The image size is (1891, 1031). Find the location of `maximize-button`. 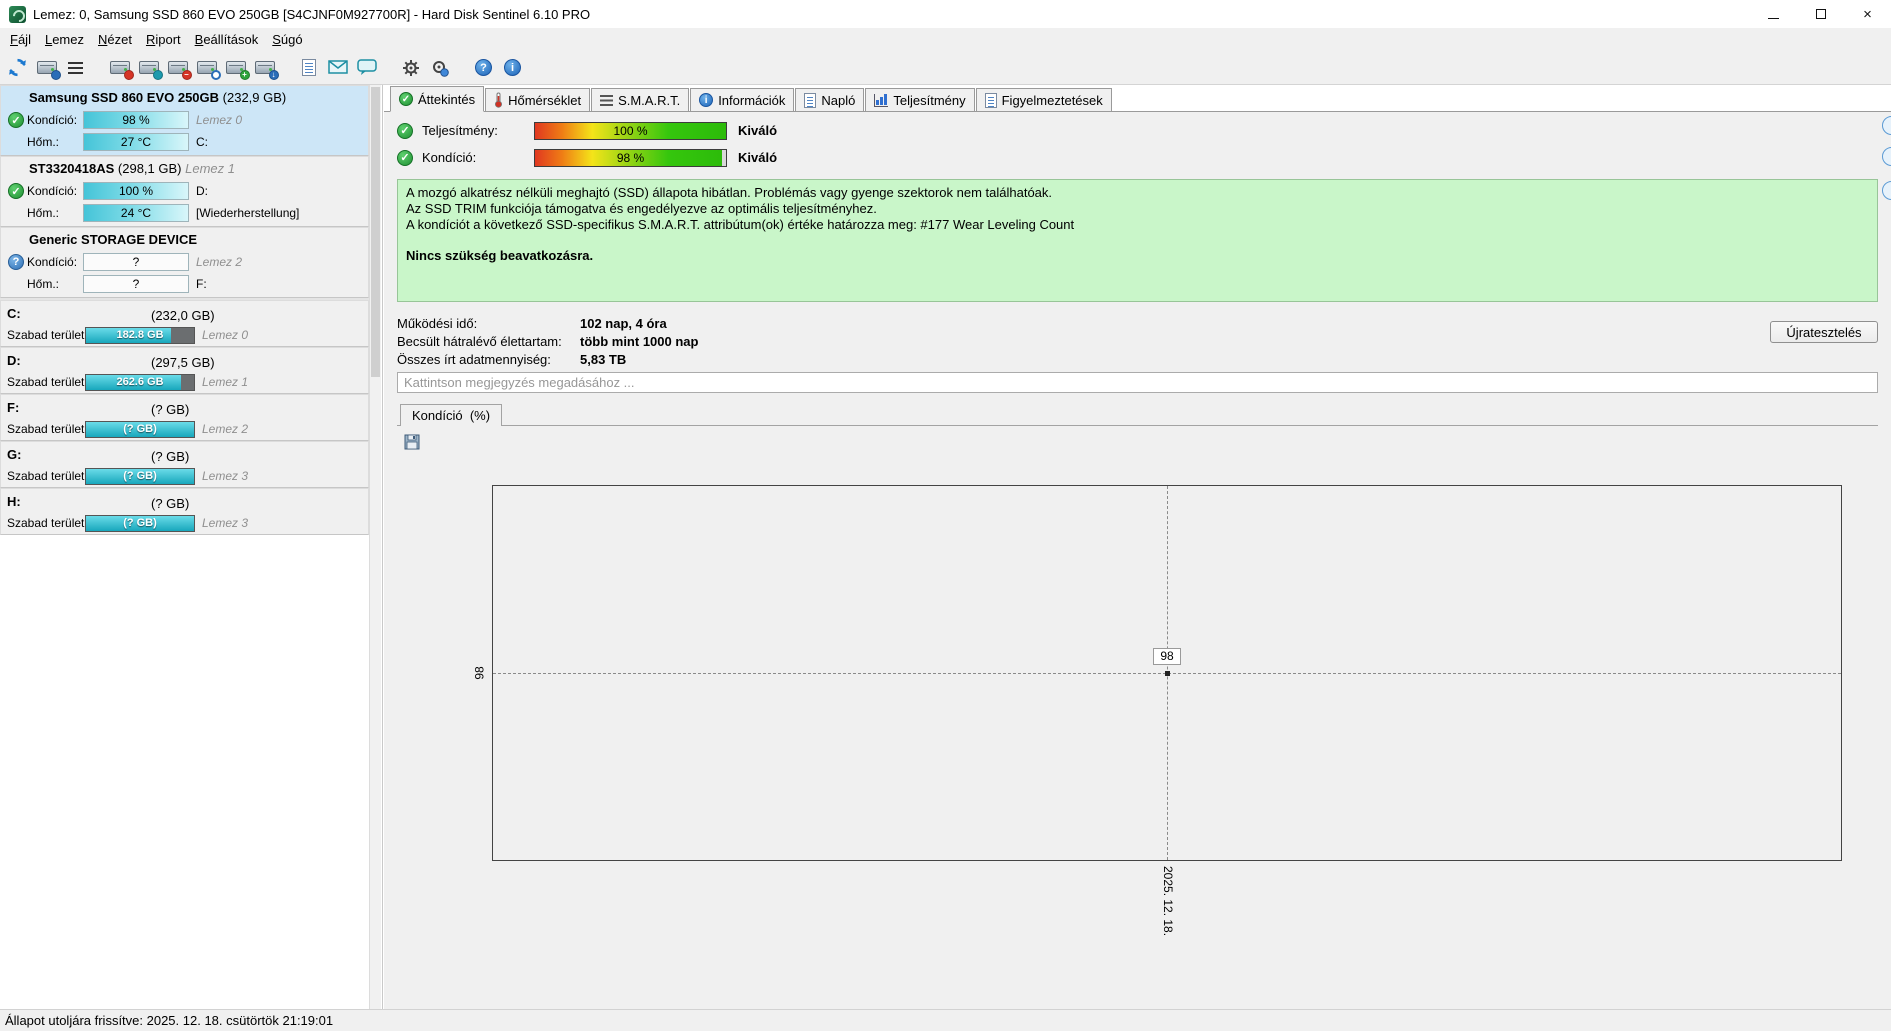

maximize-button is located at coordinates (1820, 14).